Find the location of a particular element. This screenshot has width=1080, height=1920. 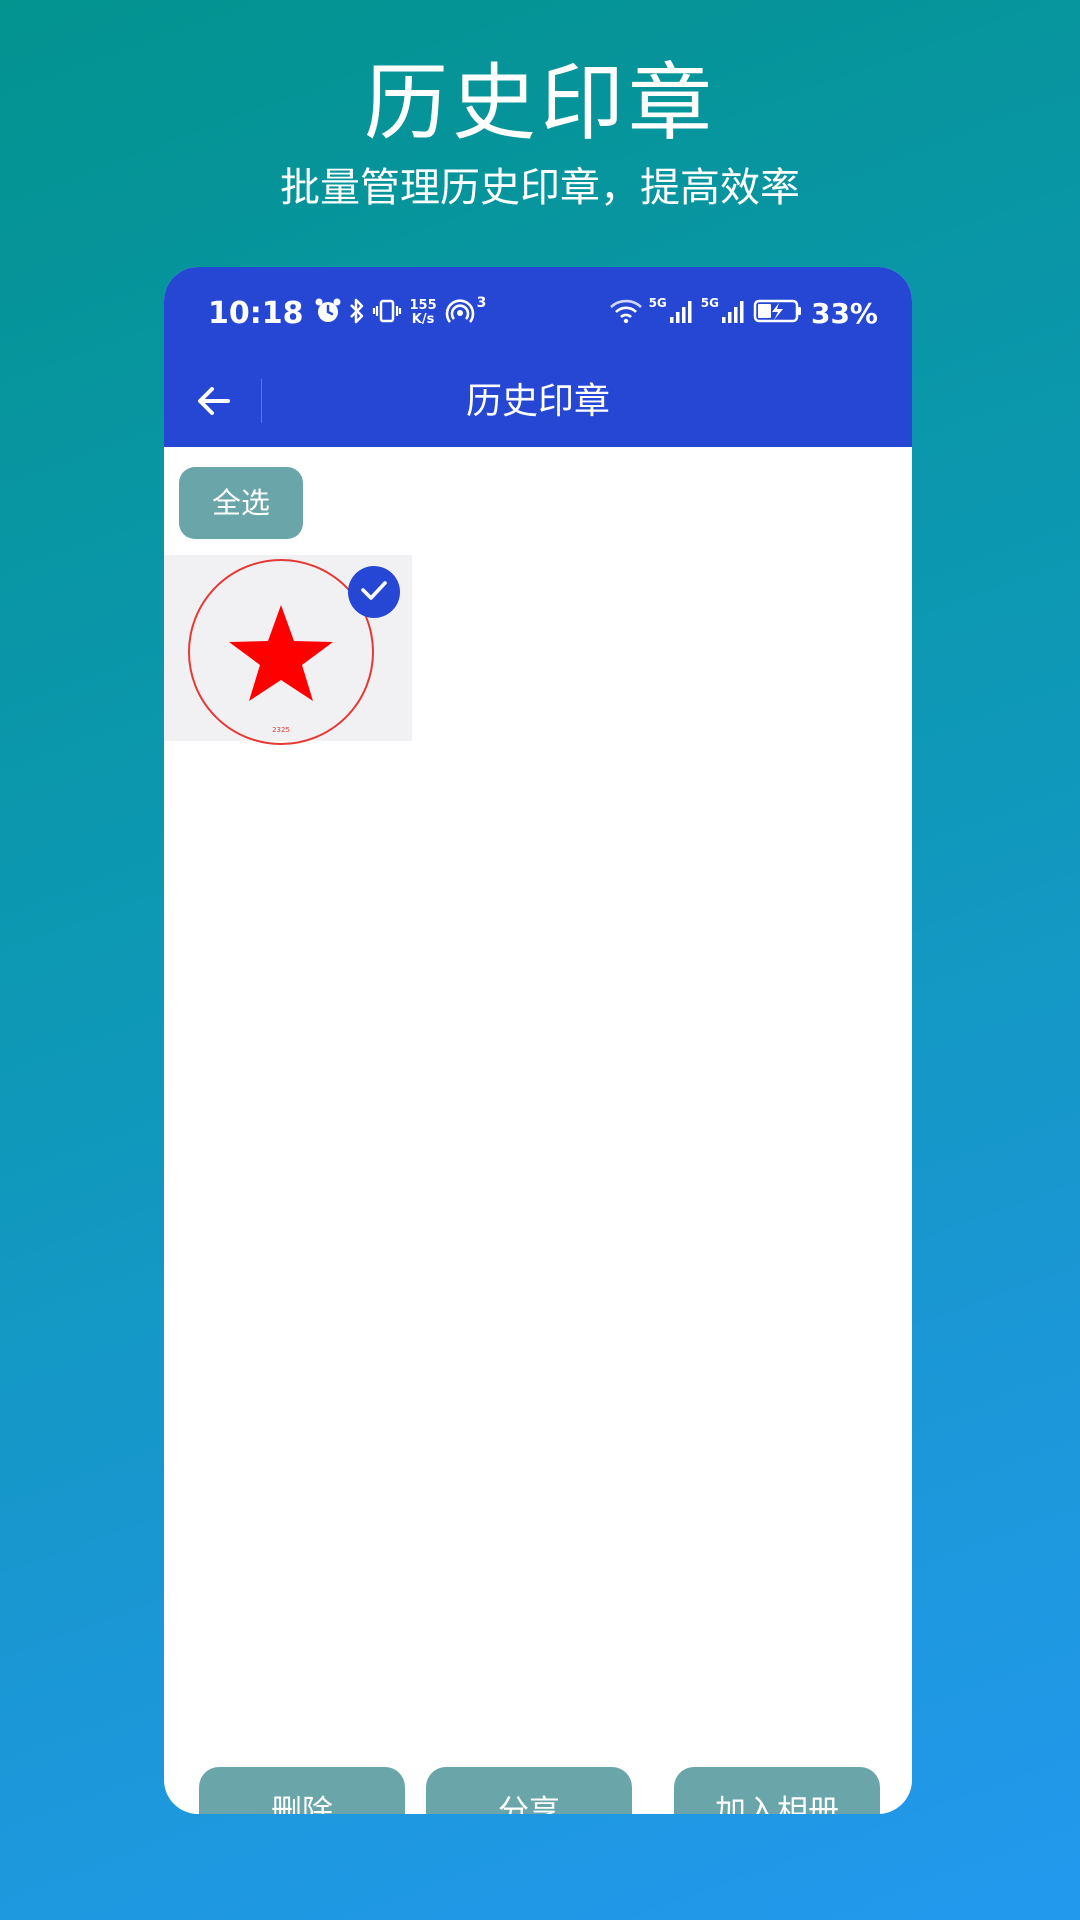

alarm-icon is located at coordinates (328, 313).